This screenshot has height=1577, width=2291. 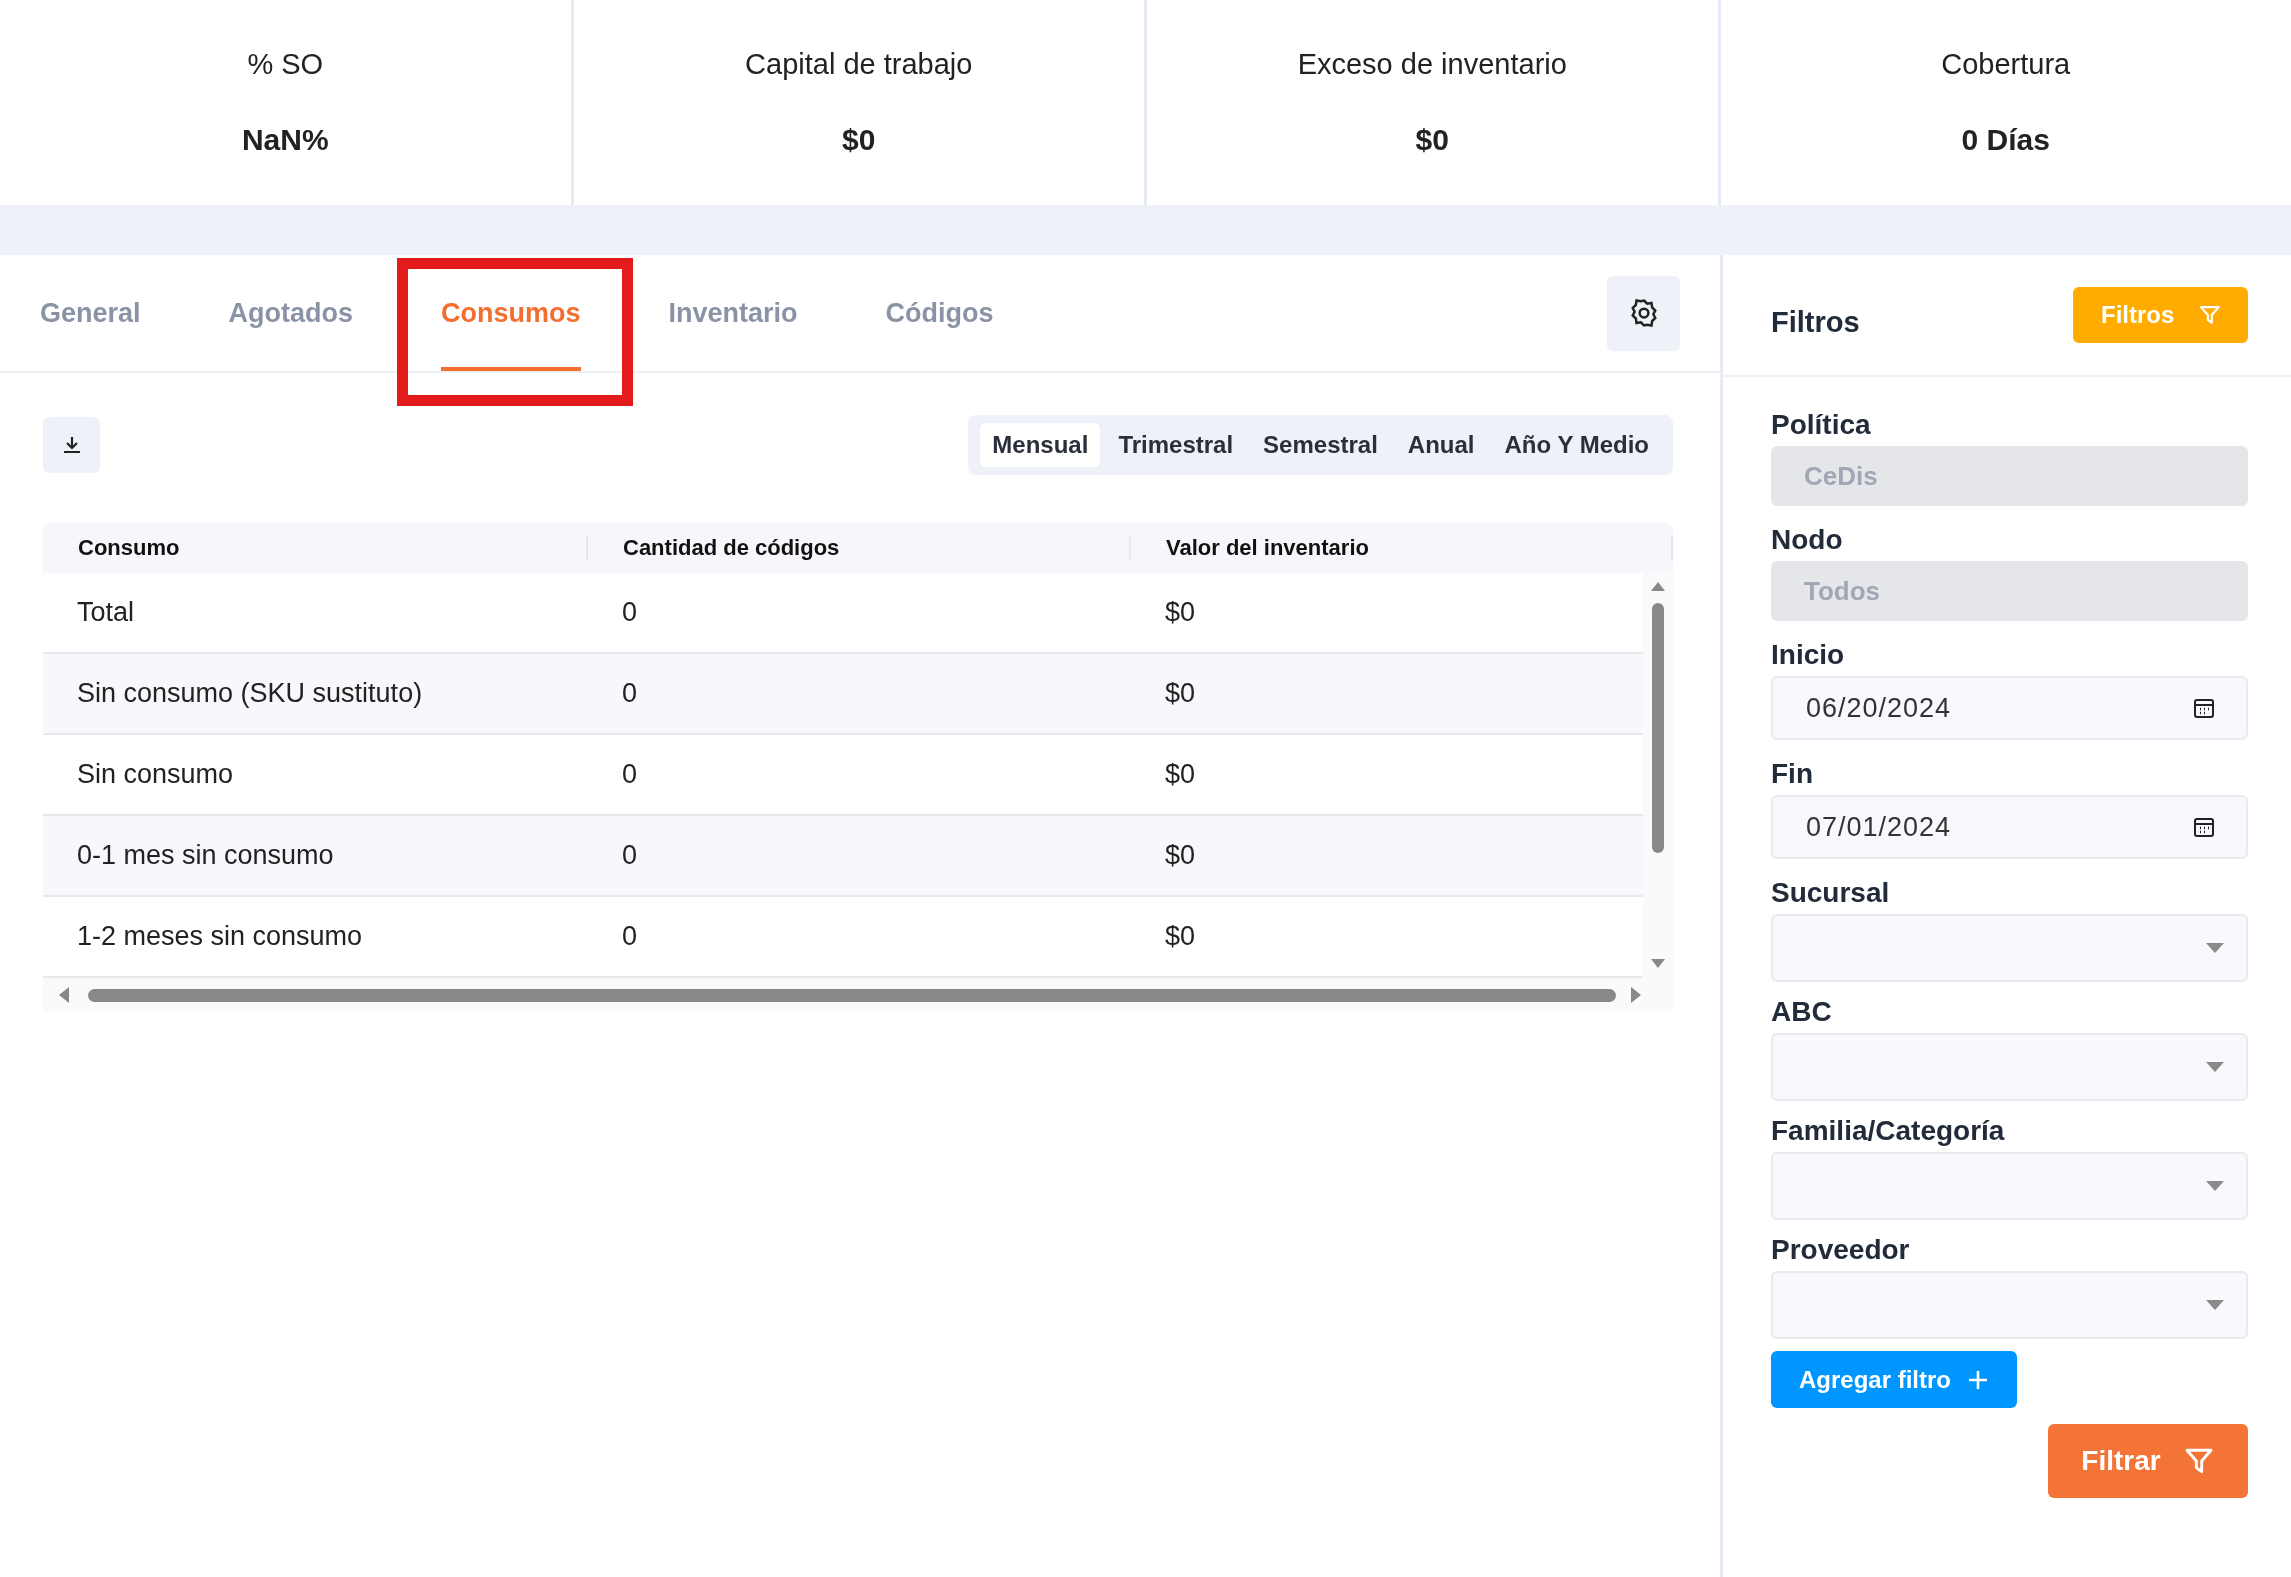 I want to click on download-button, so click(x=71, y=445).